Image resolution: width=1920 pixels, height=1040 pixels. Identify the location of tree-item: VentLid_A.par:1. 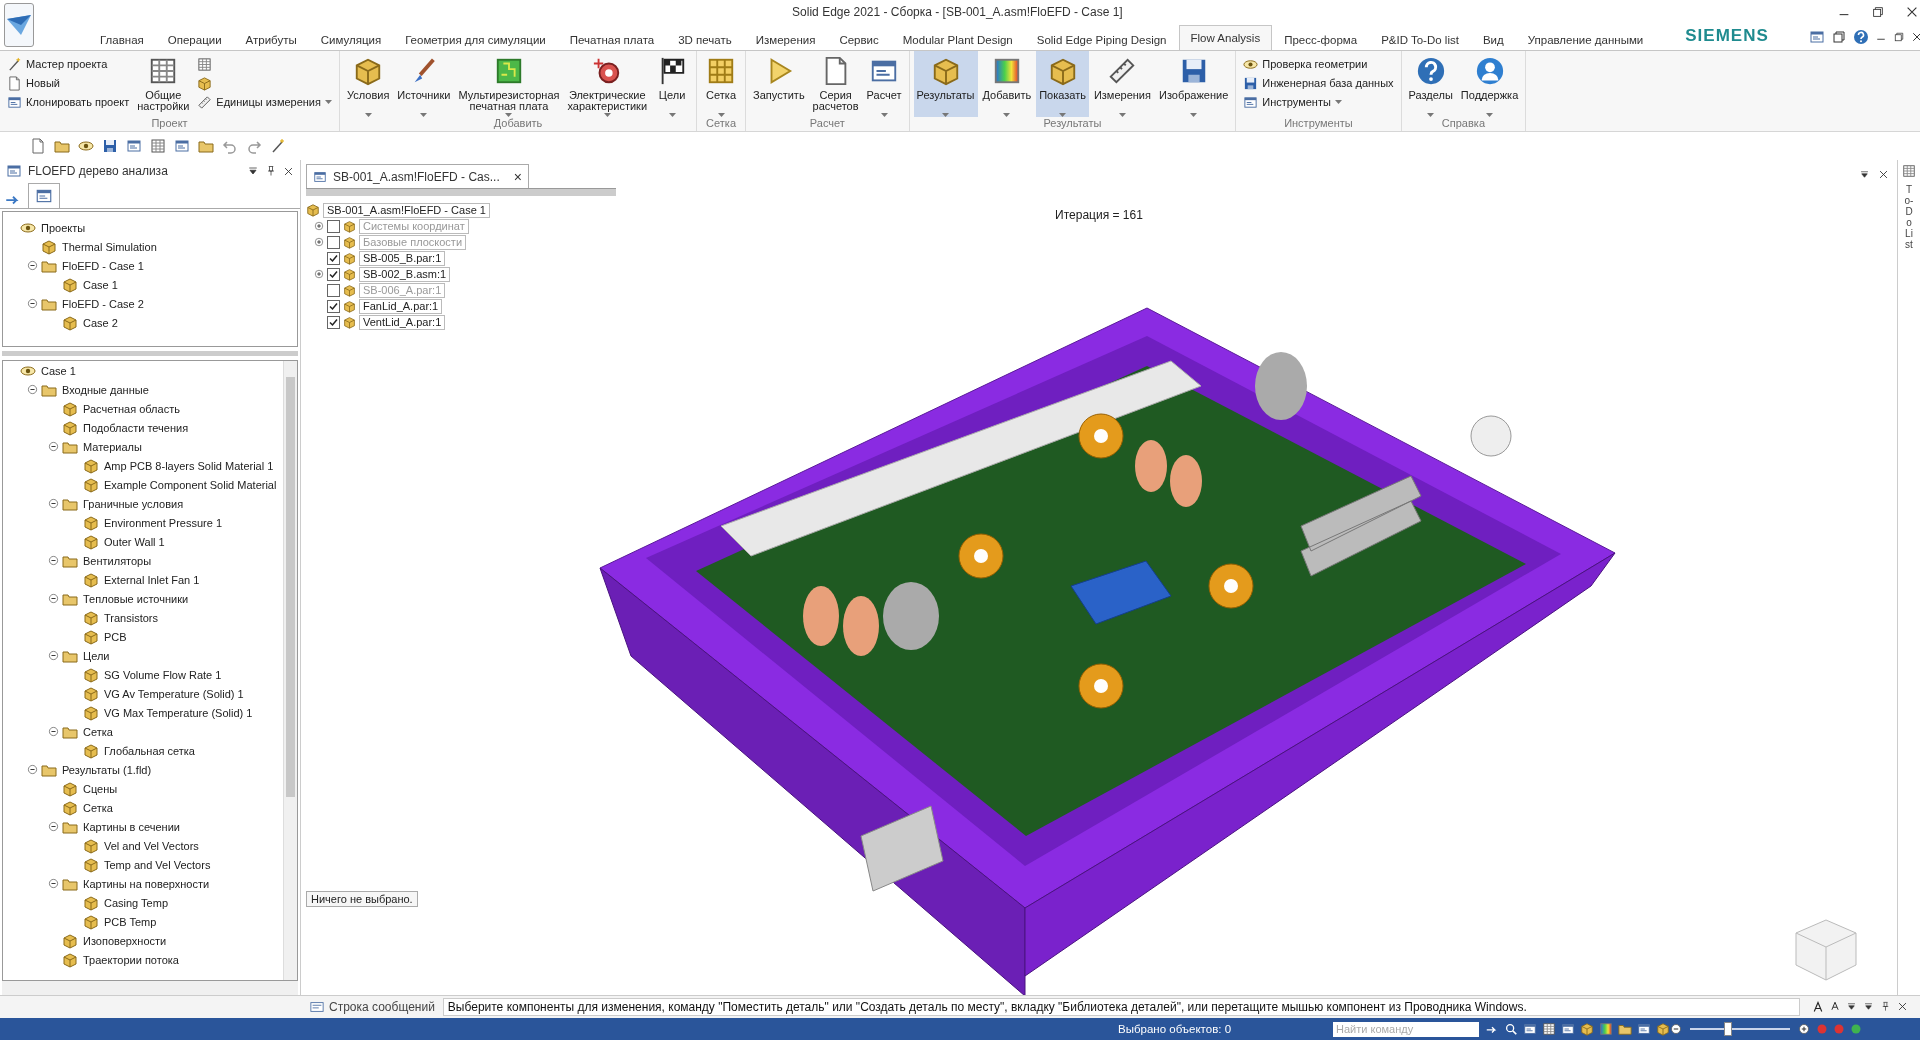
(402, 322).